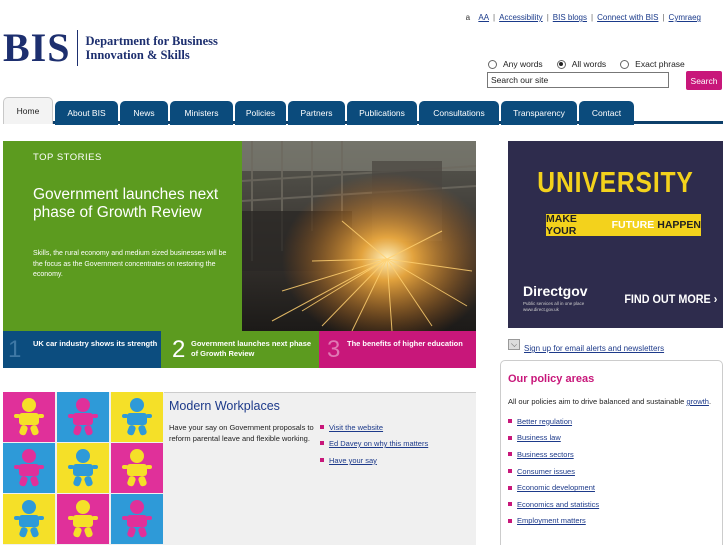 The image size is (727, 545). What do you see at coordinates (15, 349) in the screenshot?
I see `story-number: 1` at bounding box center [15, 349].